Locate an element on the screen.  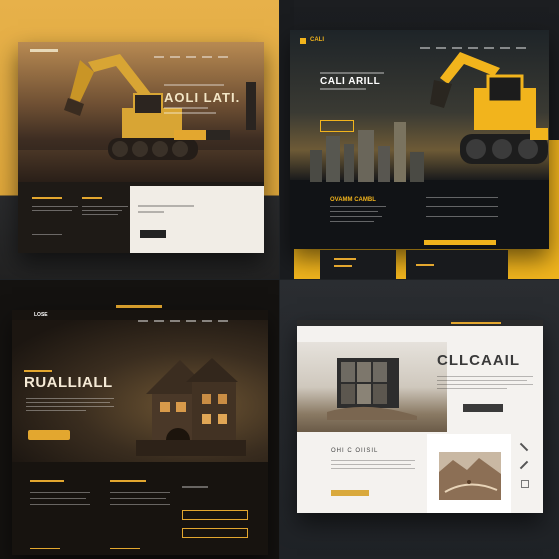
q2-cta-button is located at coordinates (337, 126).